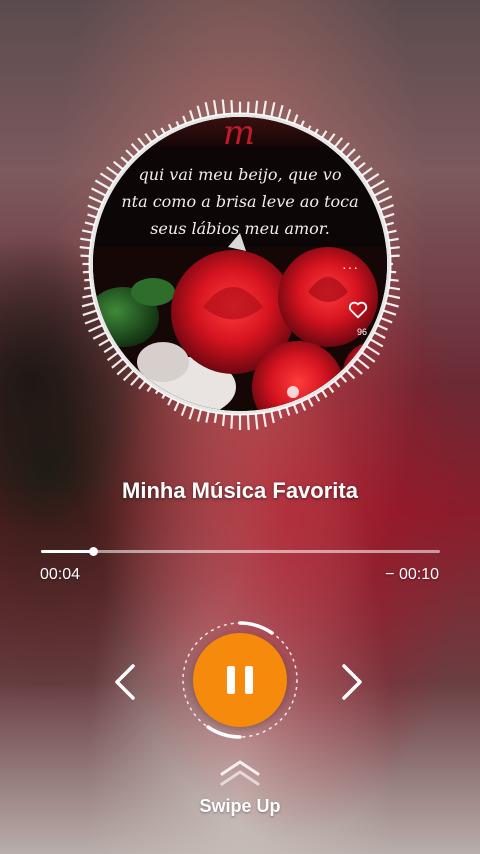 This screenshot has height=854, width=480. What do you see at coordinates (240, 680) in the screenshot?
I see `pause-button` at bounding box center [240, 680].